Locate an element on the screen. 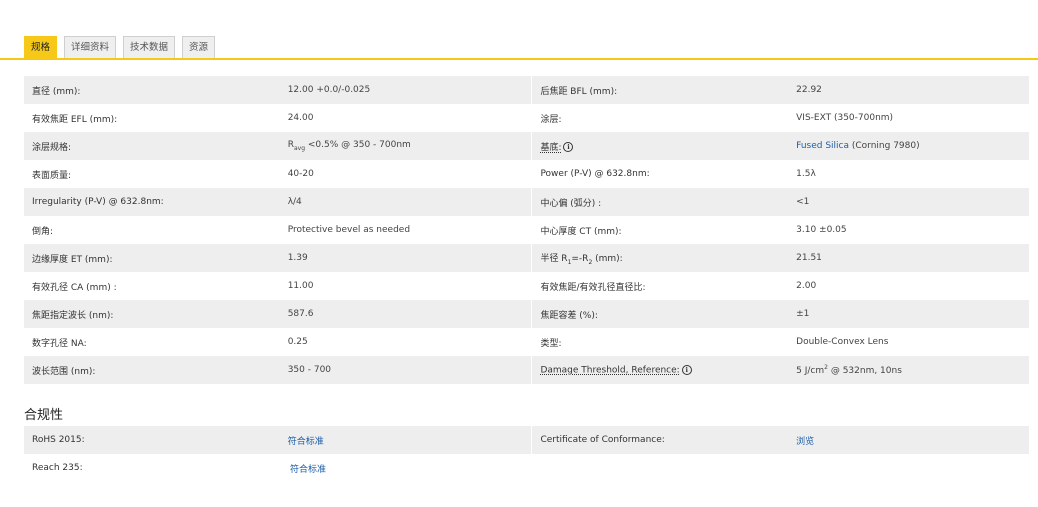 This screenshot has height=507, width=1038. spec-value: ±1 is located at coordinates (803, 314).